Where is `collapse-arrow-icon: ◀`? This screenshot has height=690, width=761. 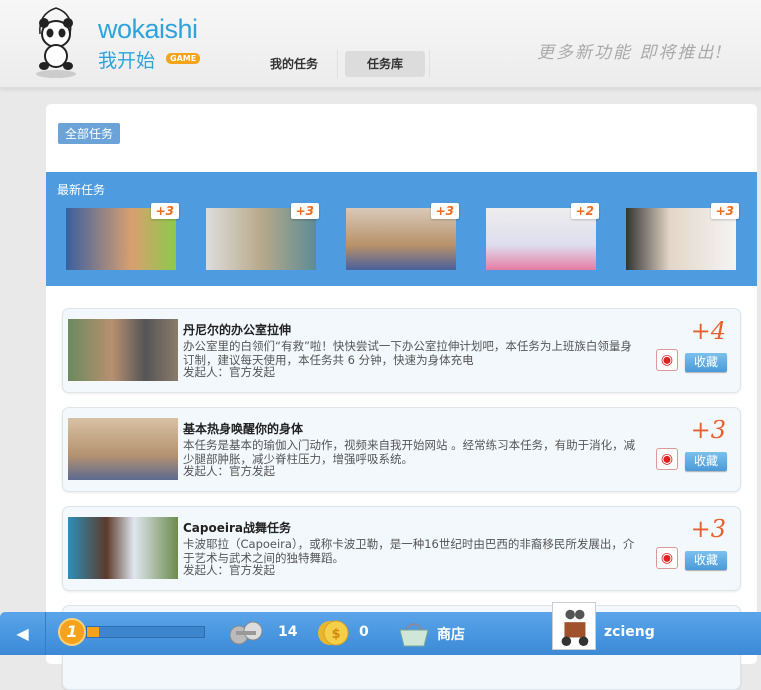
collapse-arrow-icon: ◀ is located at coordinates (23, 633).